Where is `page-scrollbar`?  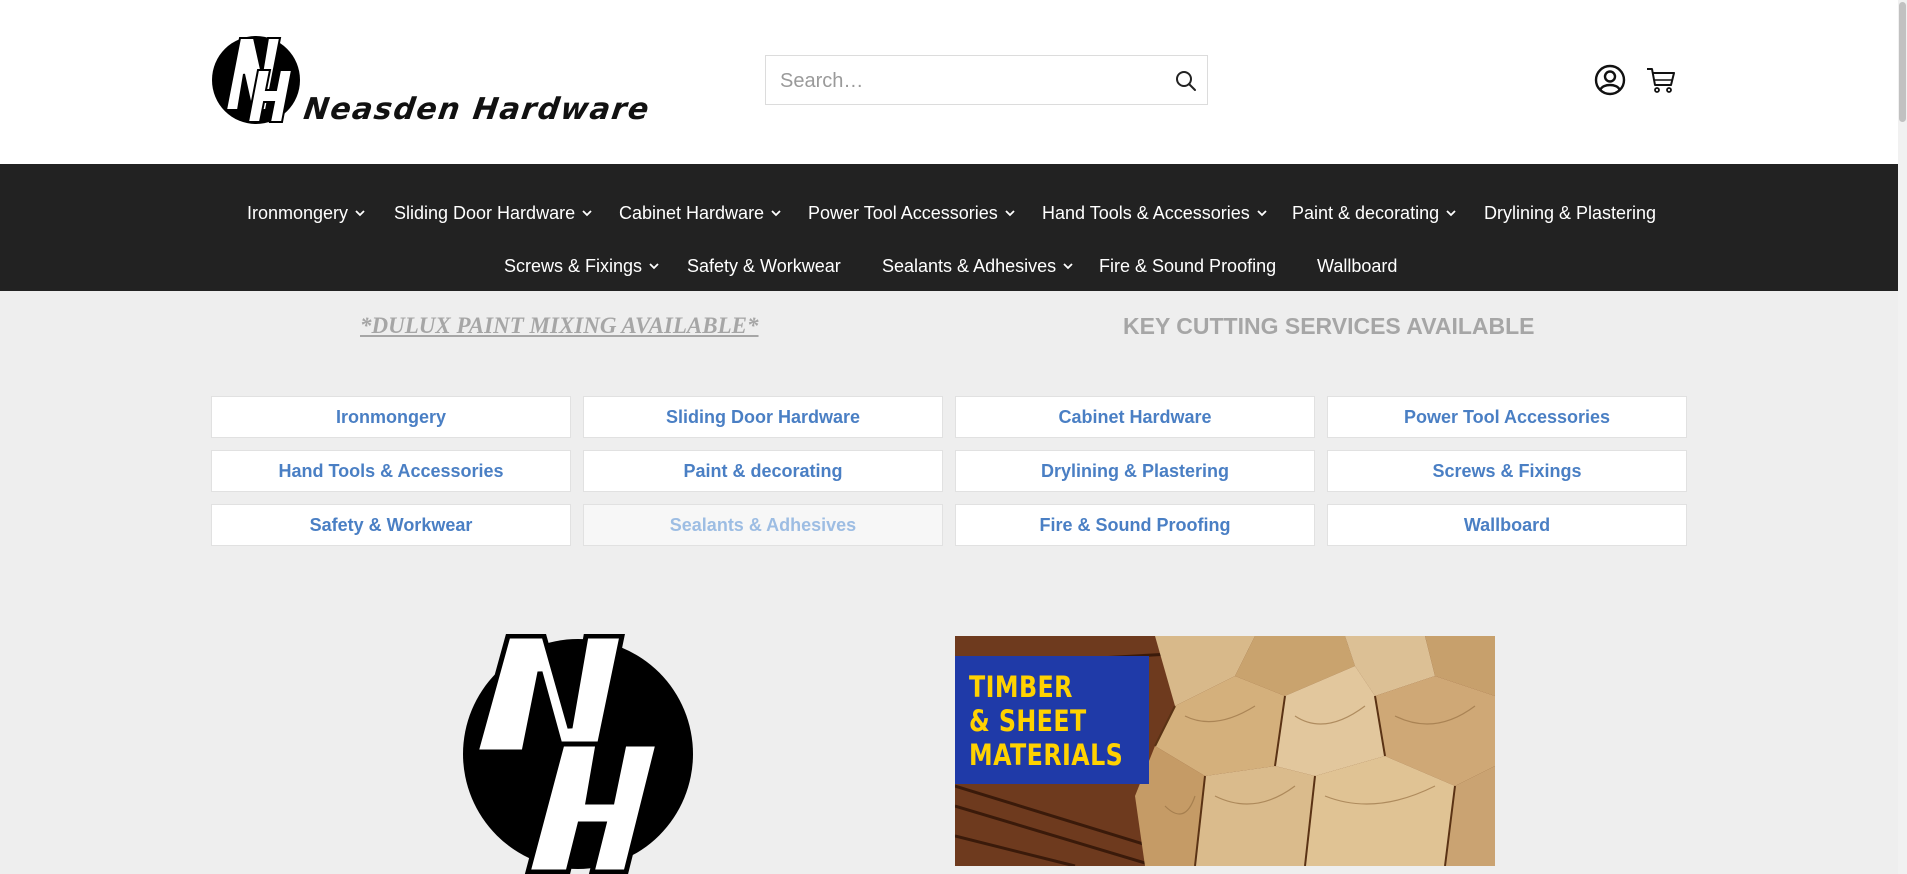
page-scrollbar is located at coordinates (1902, 437).